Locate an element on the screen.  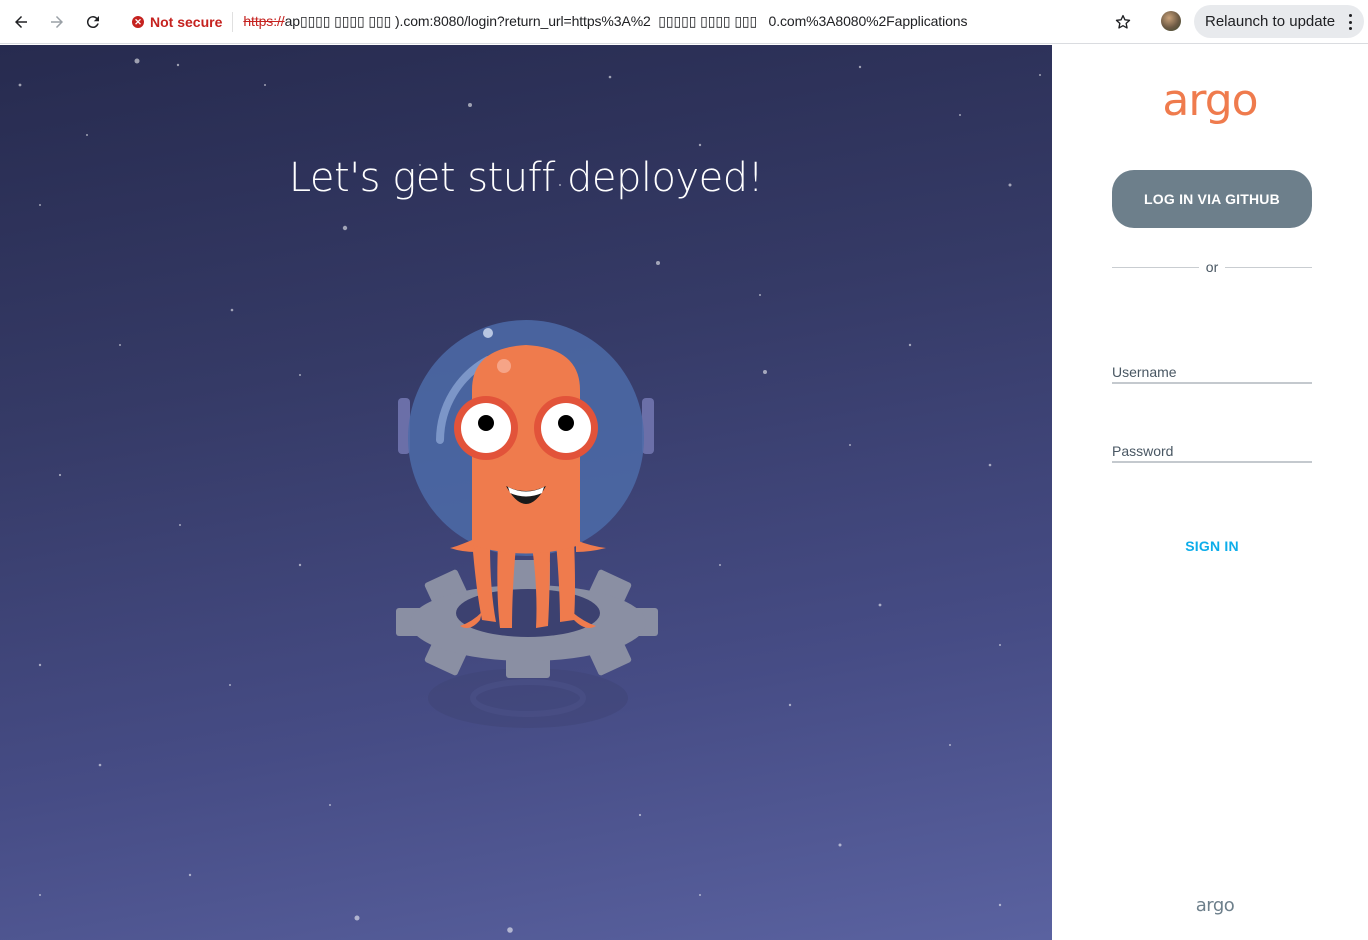
arrow-left-icon is located at coordinates (21, 22).